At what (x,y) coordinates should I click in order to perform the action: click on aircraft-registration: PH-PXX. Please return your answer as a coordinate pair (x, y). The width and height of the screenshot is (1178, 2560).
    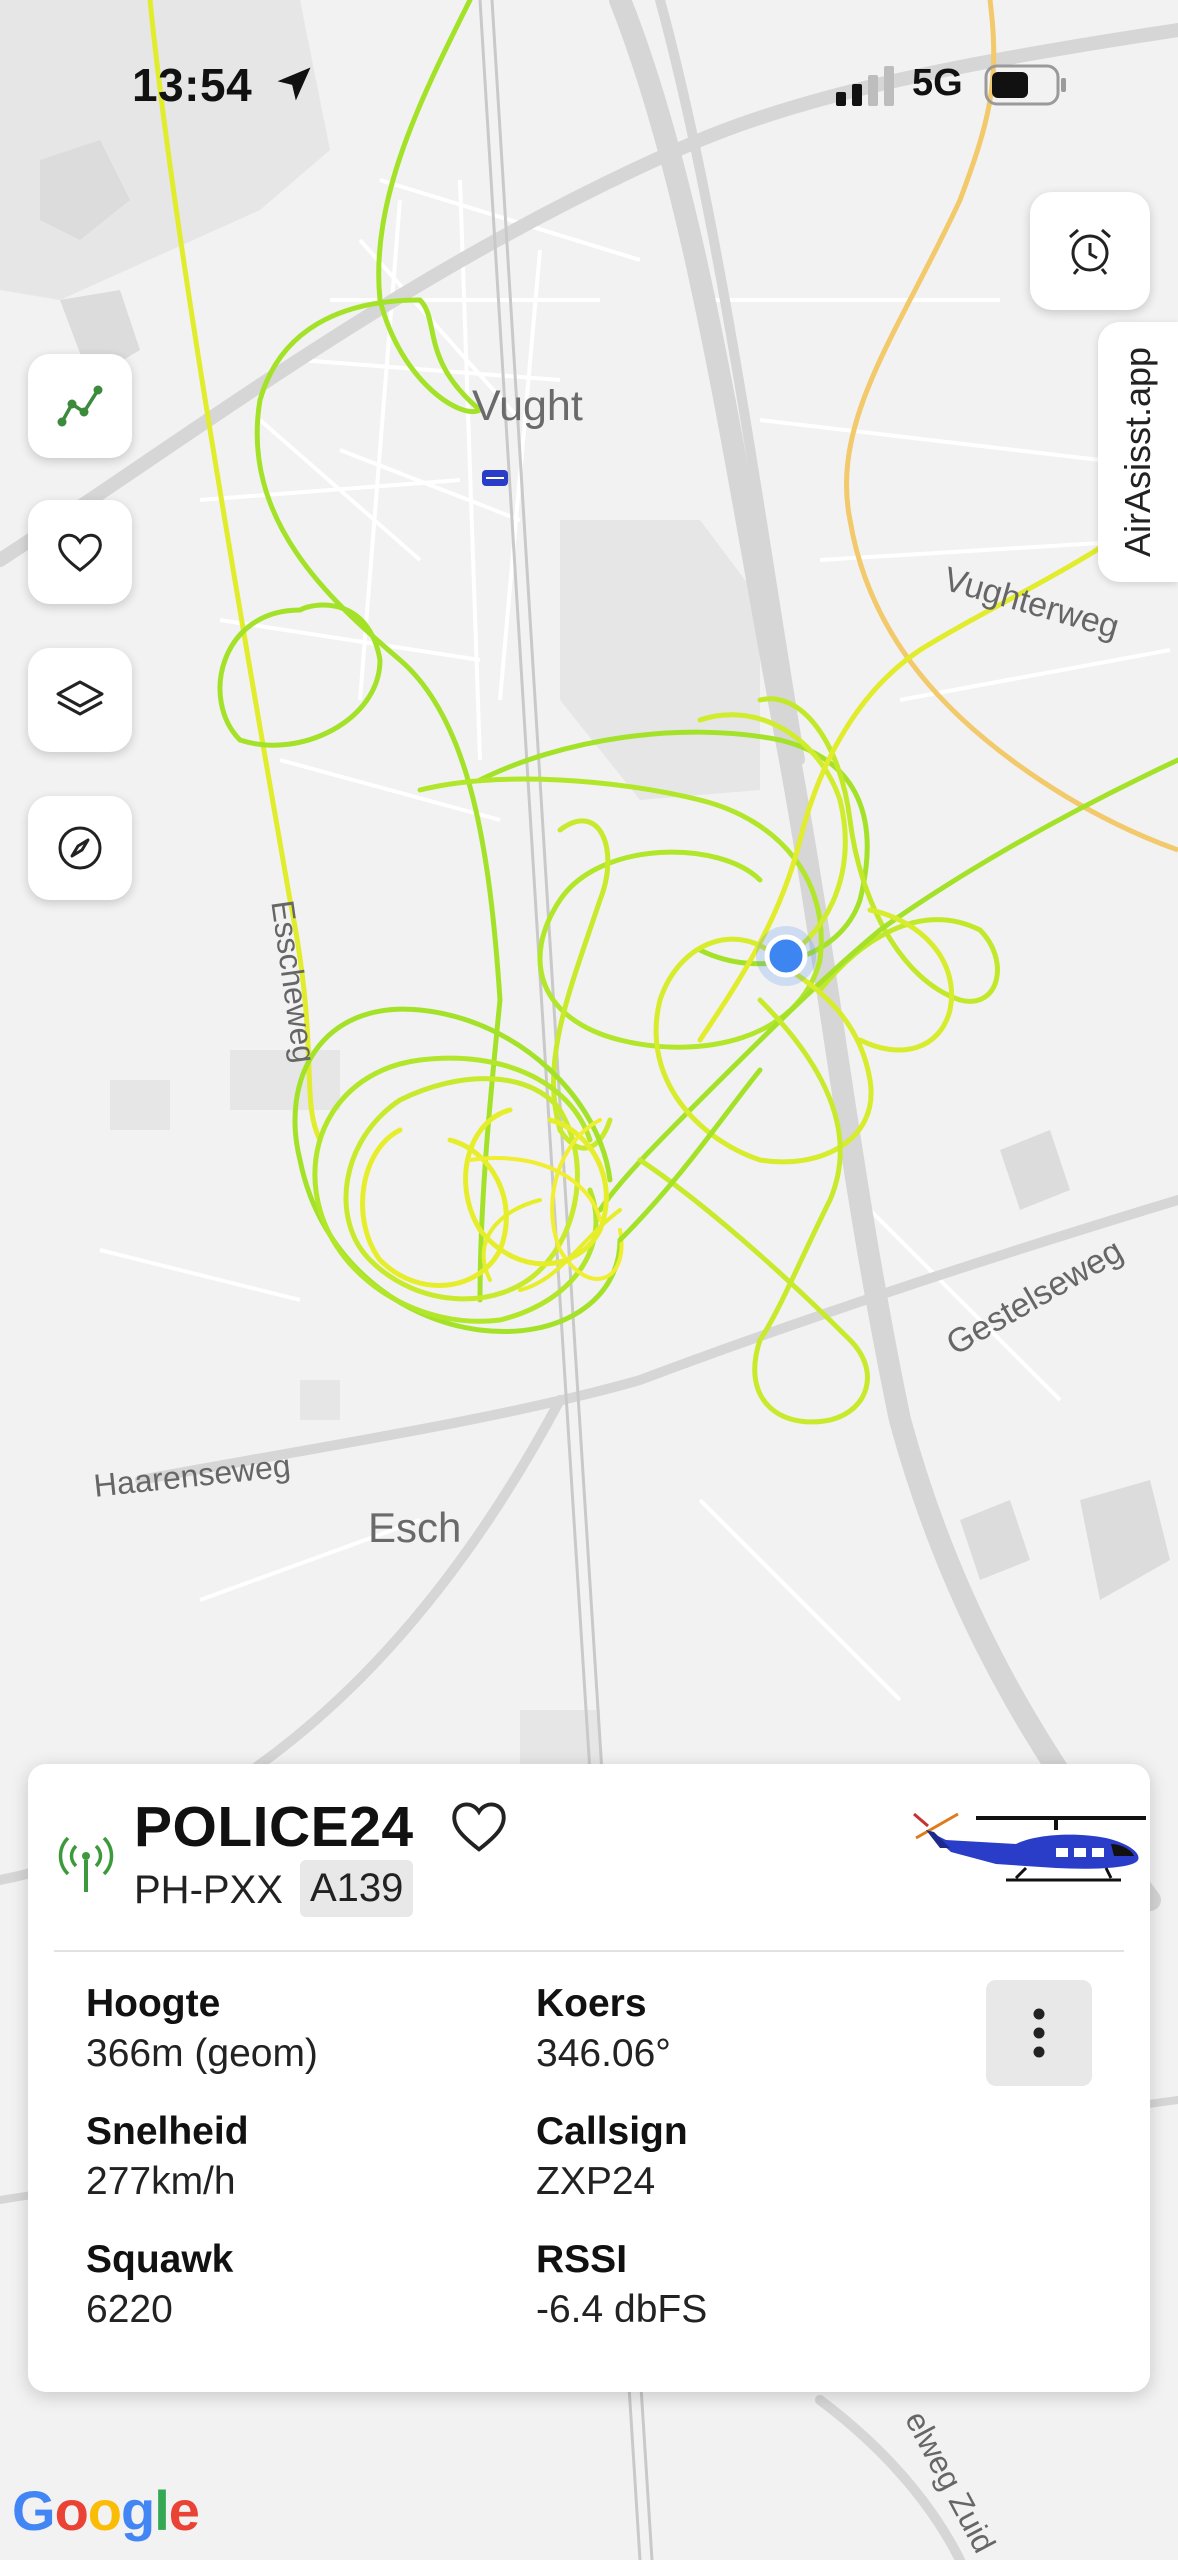
    Looking at the image, I should click on (208, 1890).